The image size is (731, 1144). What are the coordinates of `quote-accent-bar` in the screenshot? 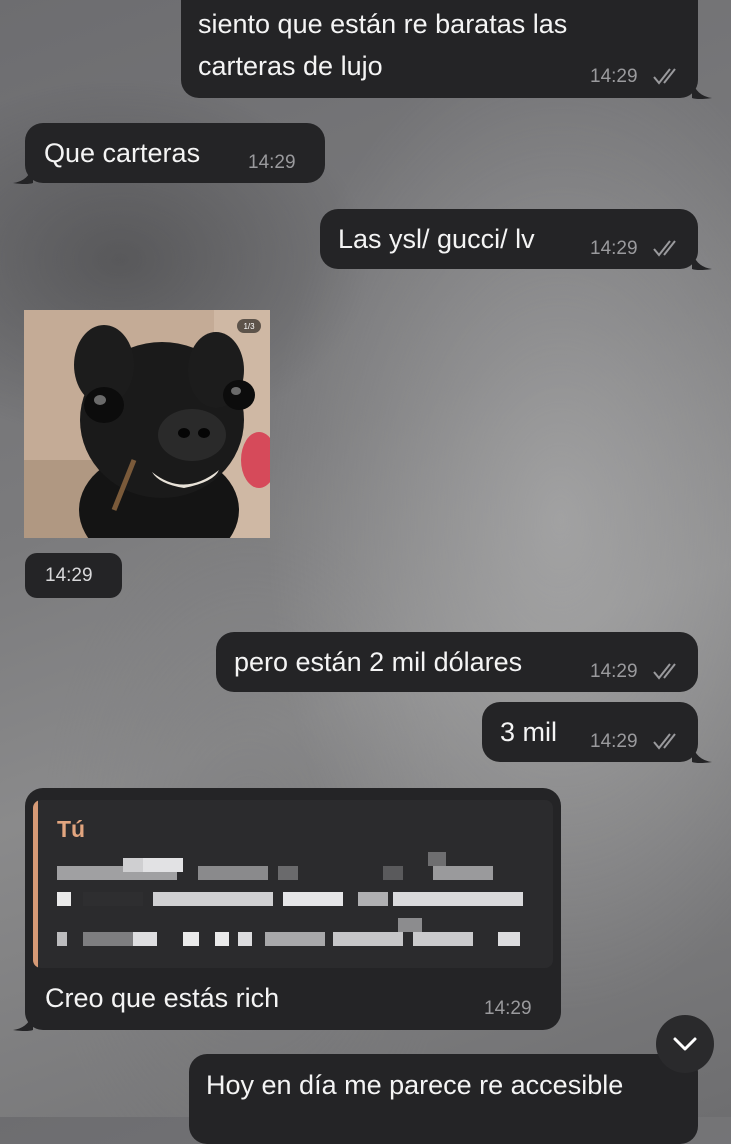 It's located at (35, 884).